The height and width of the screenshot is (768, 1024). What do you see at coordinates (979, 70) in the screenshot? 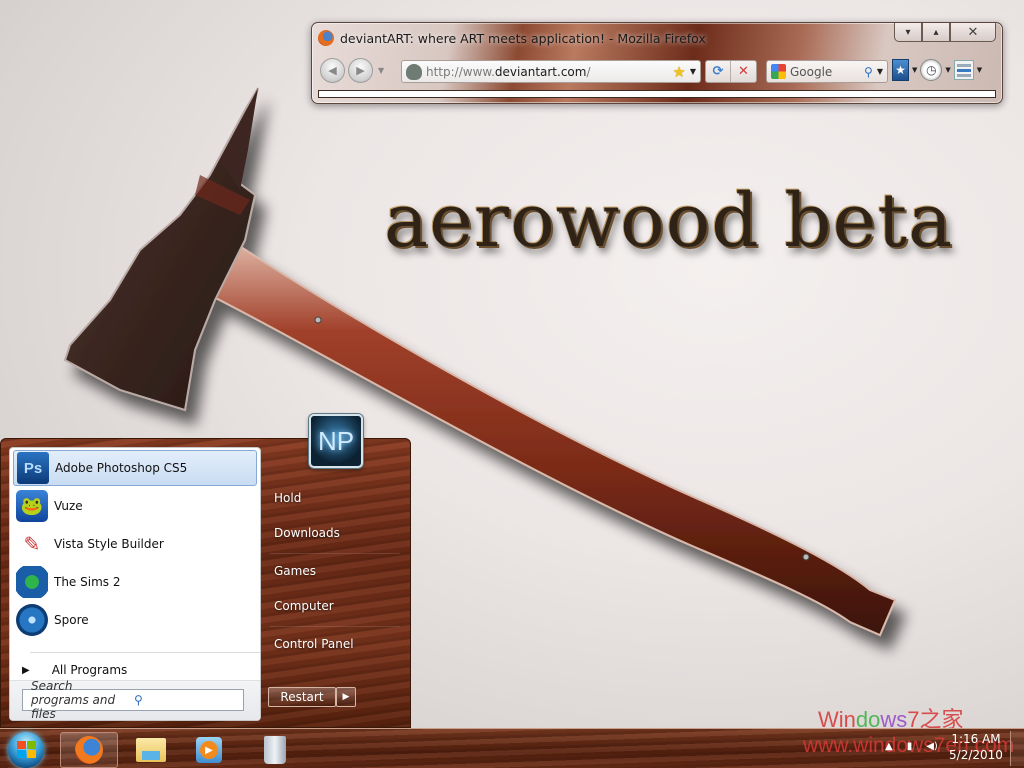
I see `page-menu-dropdown: ▼` at bounding box center [979, 70].